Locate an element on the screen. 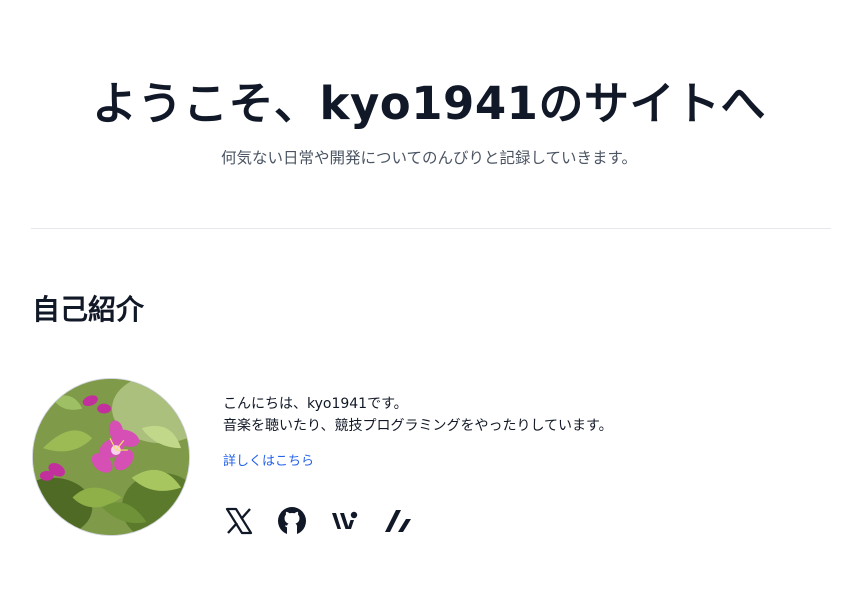  about-heading: 自己紹介 is located at coordinates (88, 309).